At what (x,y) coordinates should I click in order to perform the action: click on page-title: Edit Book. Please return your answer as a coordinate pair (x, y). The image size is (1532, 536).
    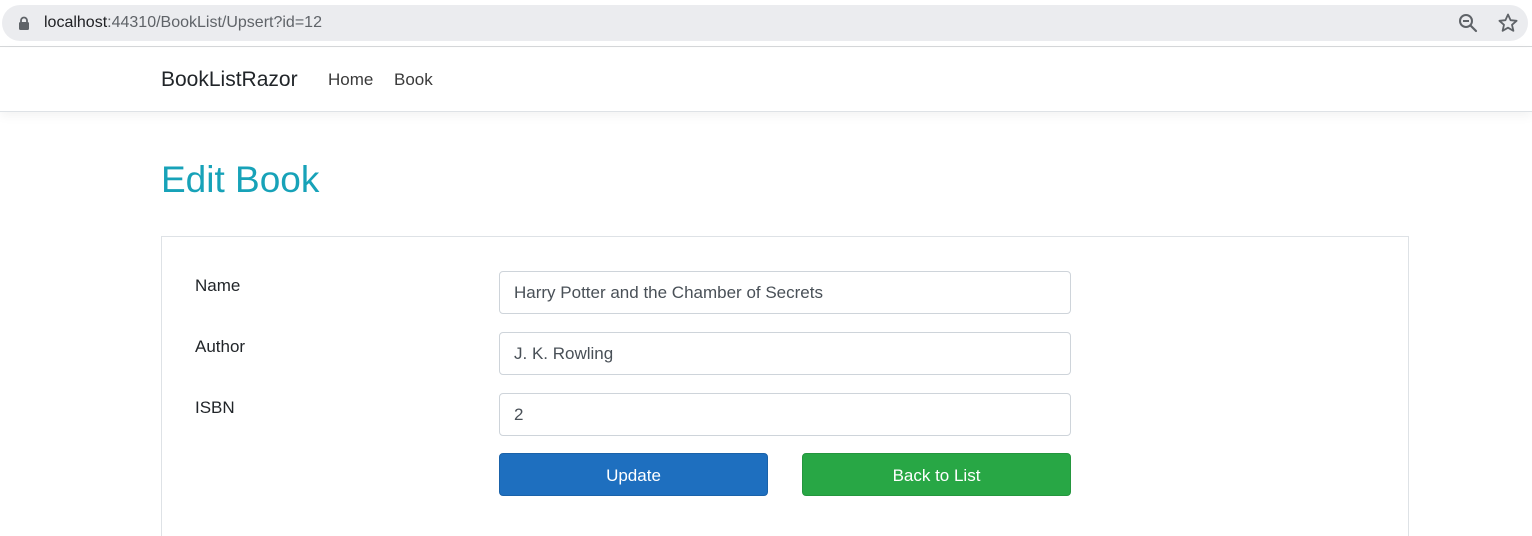
    Looking at the image, I should click on (240, 179).